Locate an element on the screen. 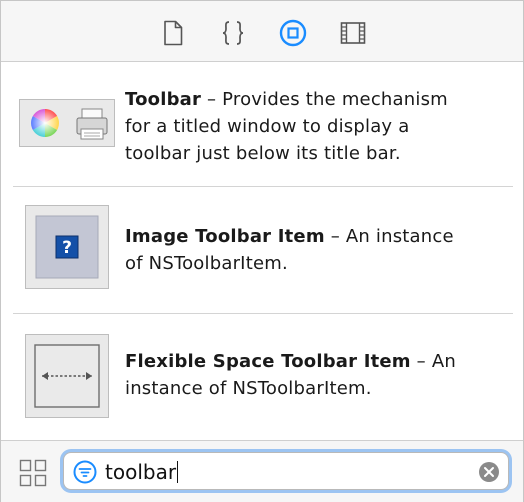 The width and height of the screenshot is (524, 502). item-title: Toolbar is located at coordinates (163, 99).